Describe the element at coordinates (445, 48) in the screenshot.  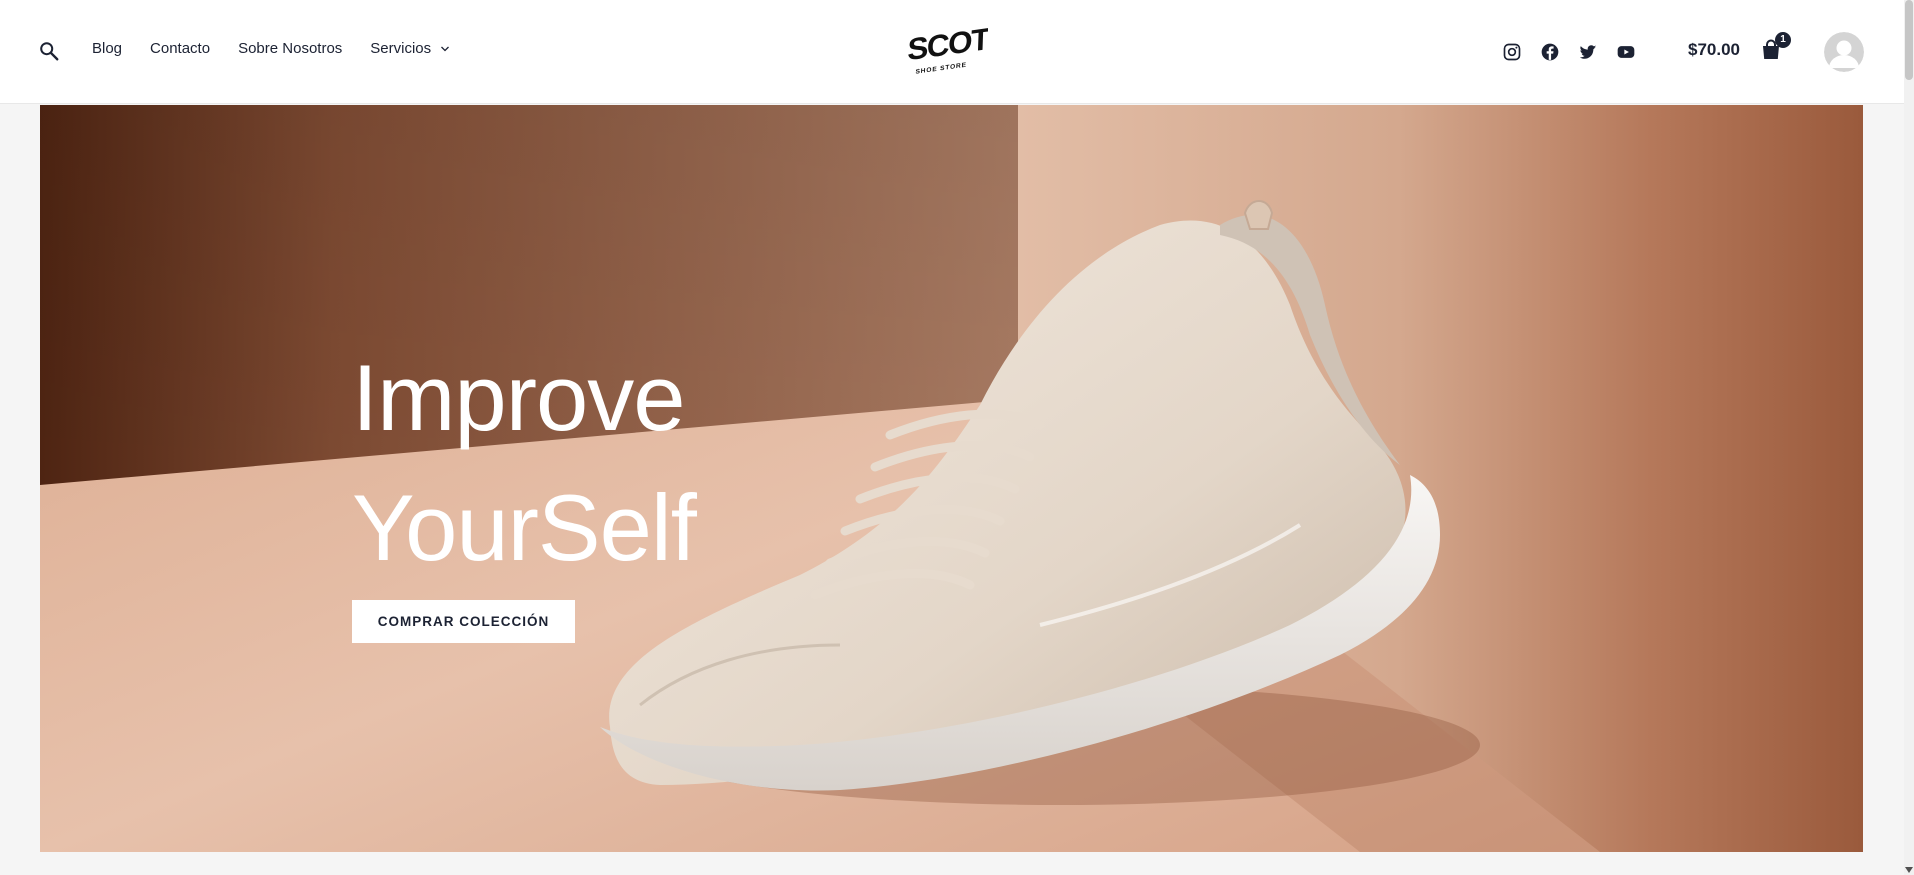
I see `chevron-down-icon` at that location.